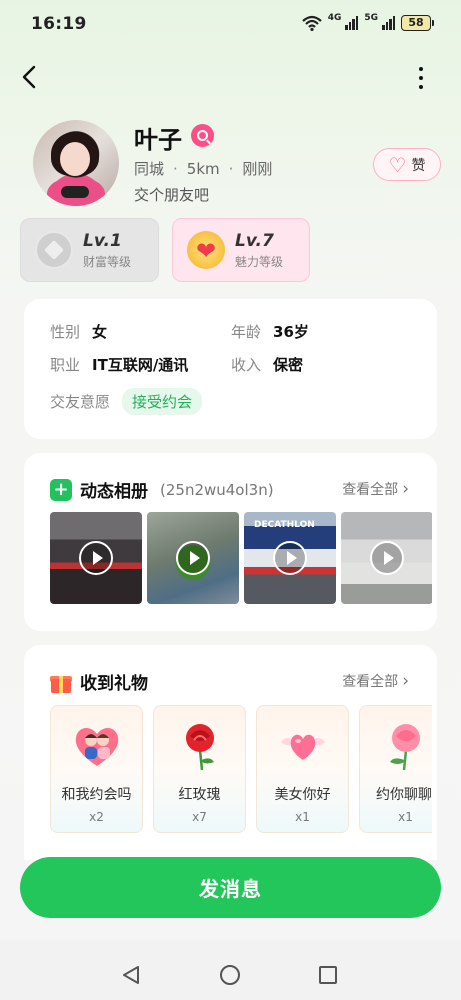 The width and height of the screenshot is (461, 1000). What do you see at coordinates (397, 164) in the screenshot?
I see `heart-outline-icon: ♡` at bounding box center [397, 164].